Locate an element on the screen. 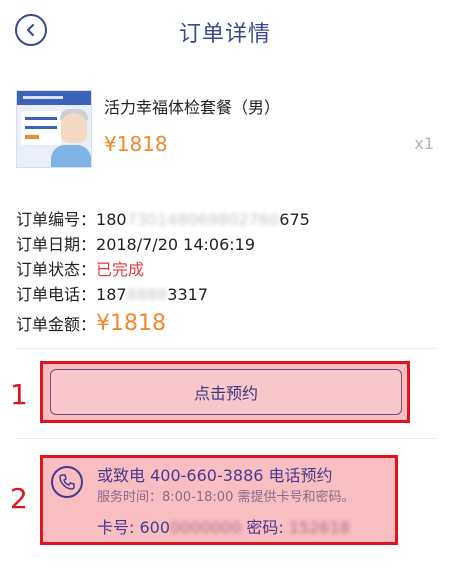 The image size is (450, 574). order-number-prefix: 180 is located at coordinates (111, 219).